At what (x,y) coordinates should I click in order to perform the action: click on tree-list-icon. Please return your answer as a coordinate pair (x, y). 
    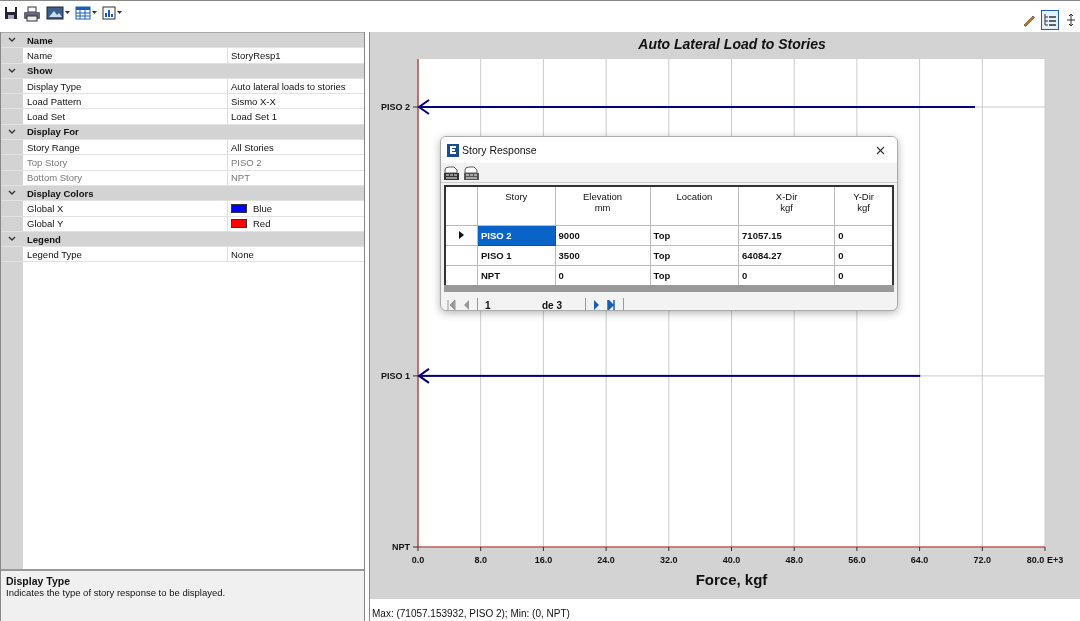
    Looking at the image, I should click on (1050, 20).